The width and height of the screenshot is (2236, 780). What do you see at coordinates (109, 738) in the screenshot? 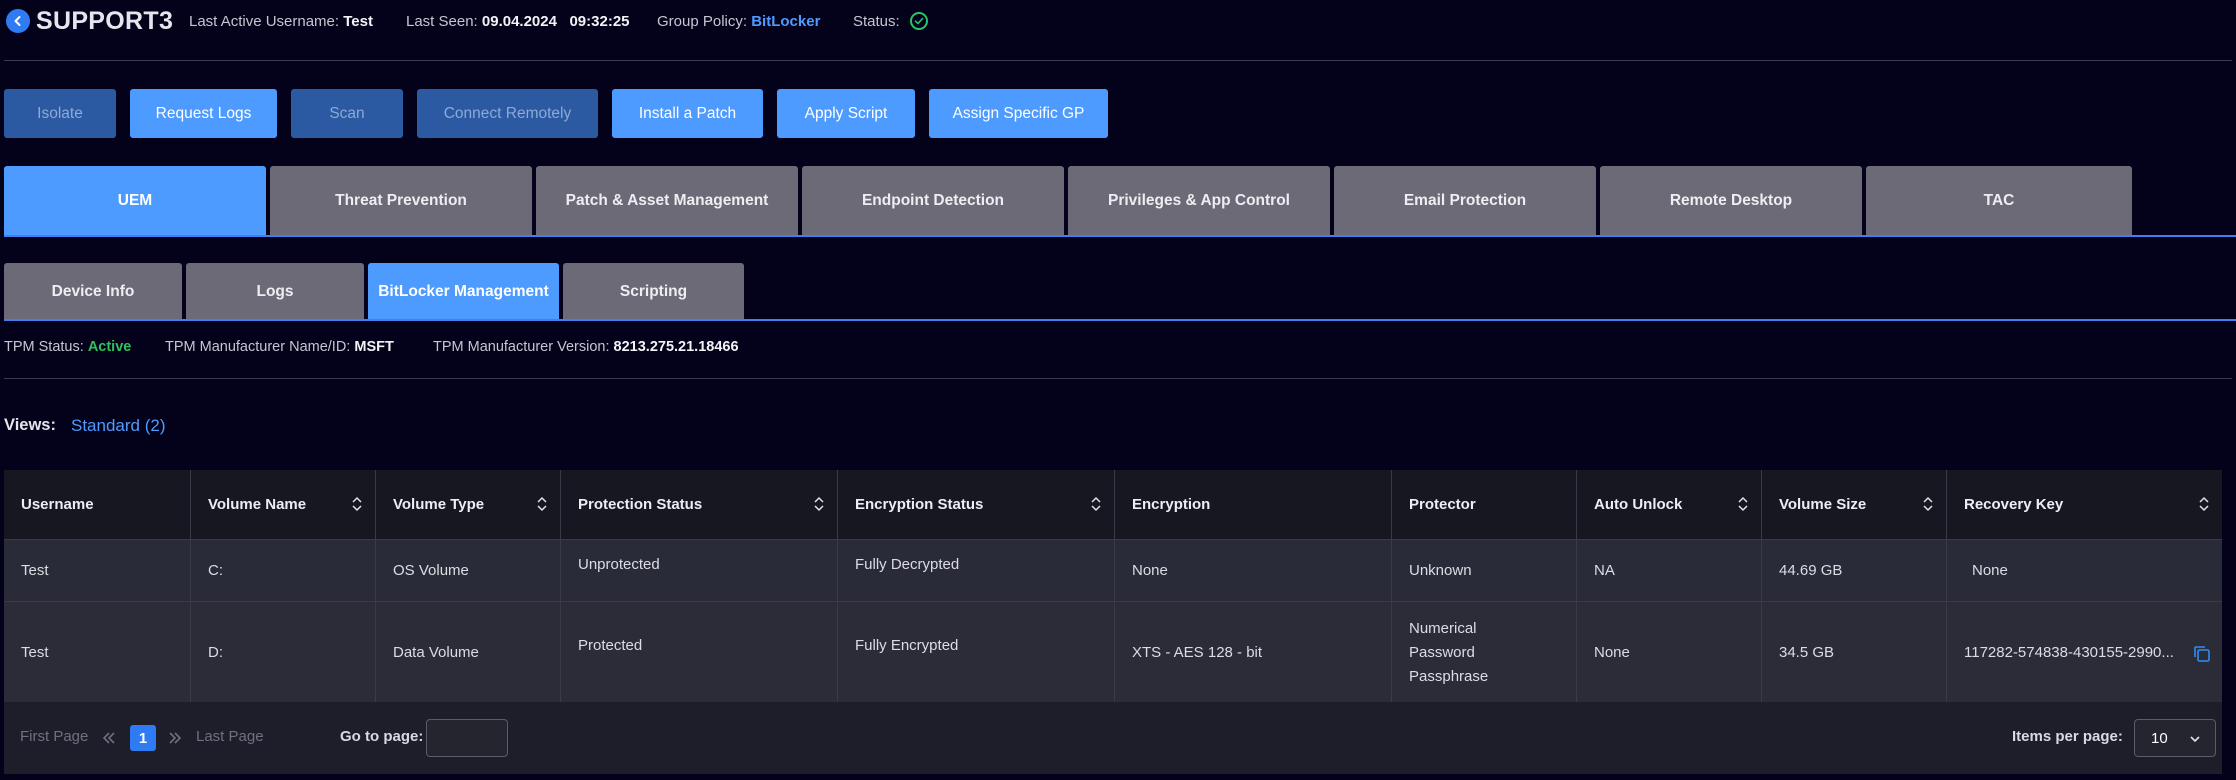
I see `double-chevron-left-icon` at bounding box center [109, 738].